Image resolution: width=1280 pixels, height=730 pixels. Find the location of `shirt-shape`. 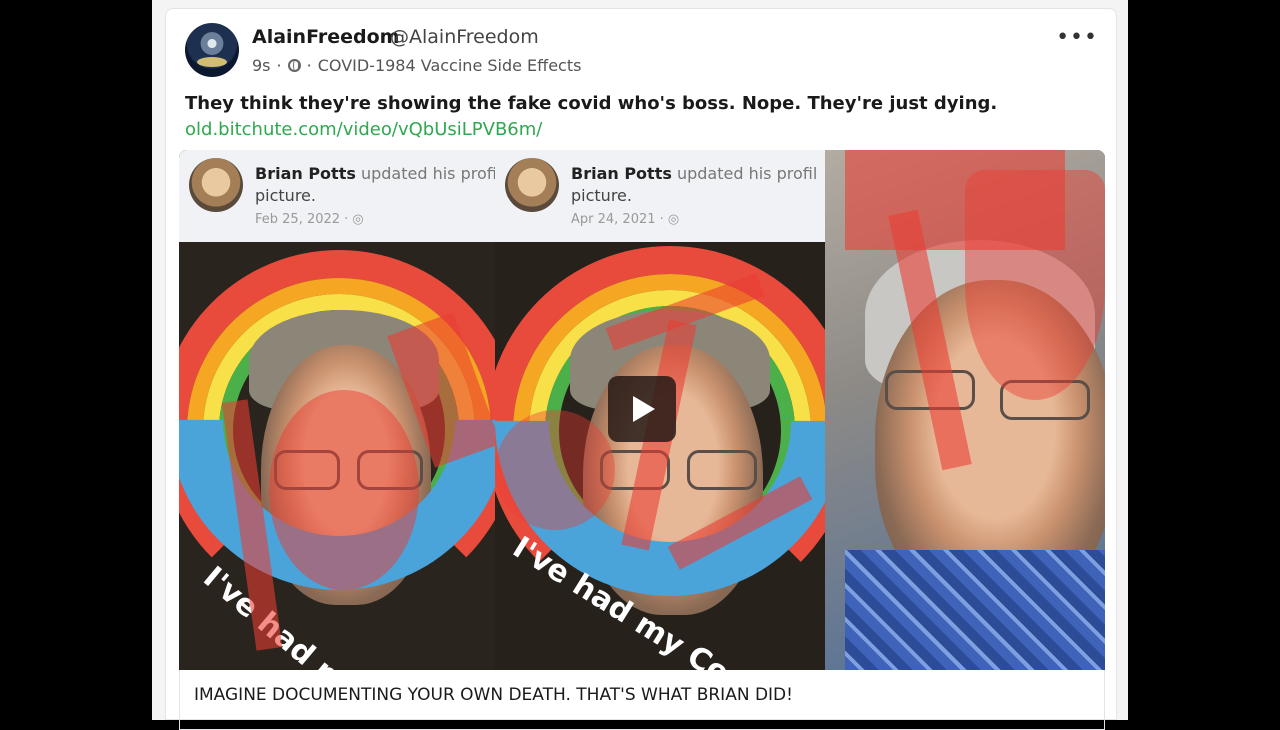

shirt-shape is located at coordinates (975, 610).